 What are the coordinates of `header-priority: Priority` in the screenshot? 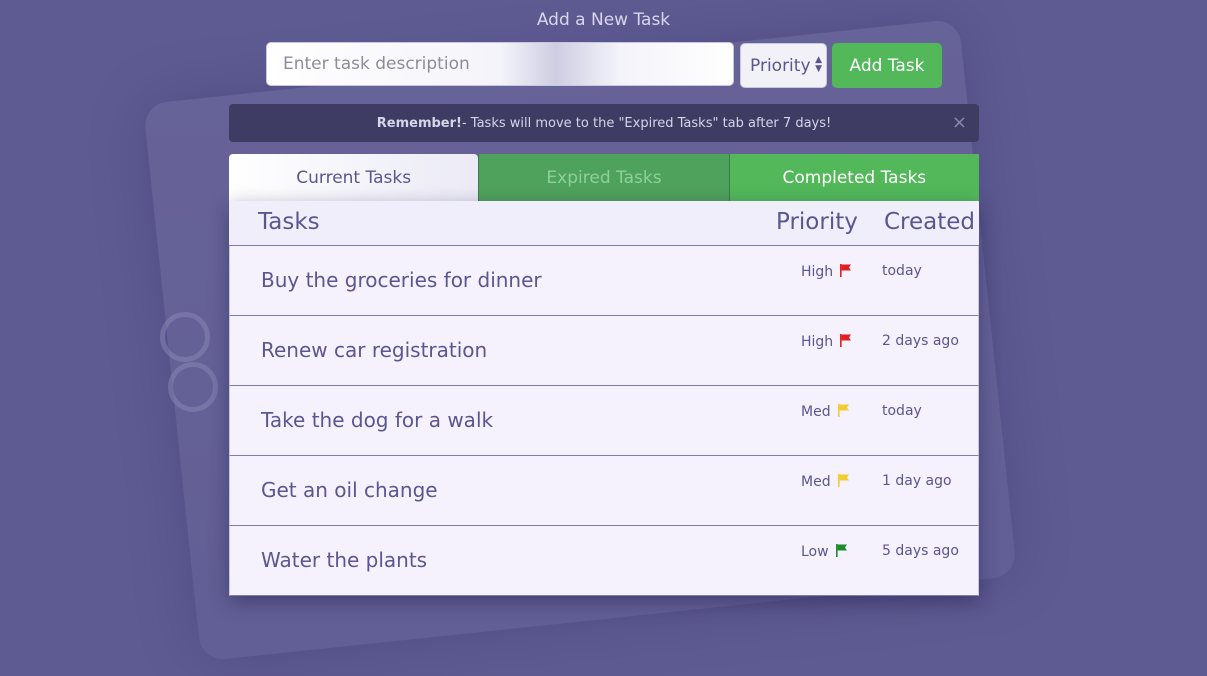 It's located at (817, 222).